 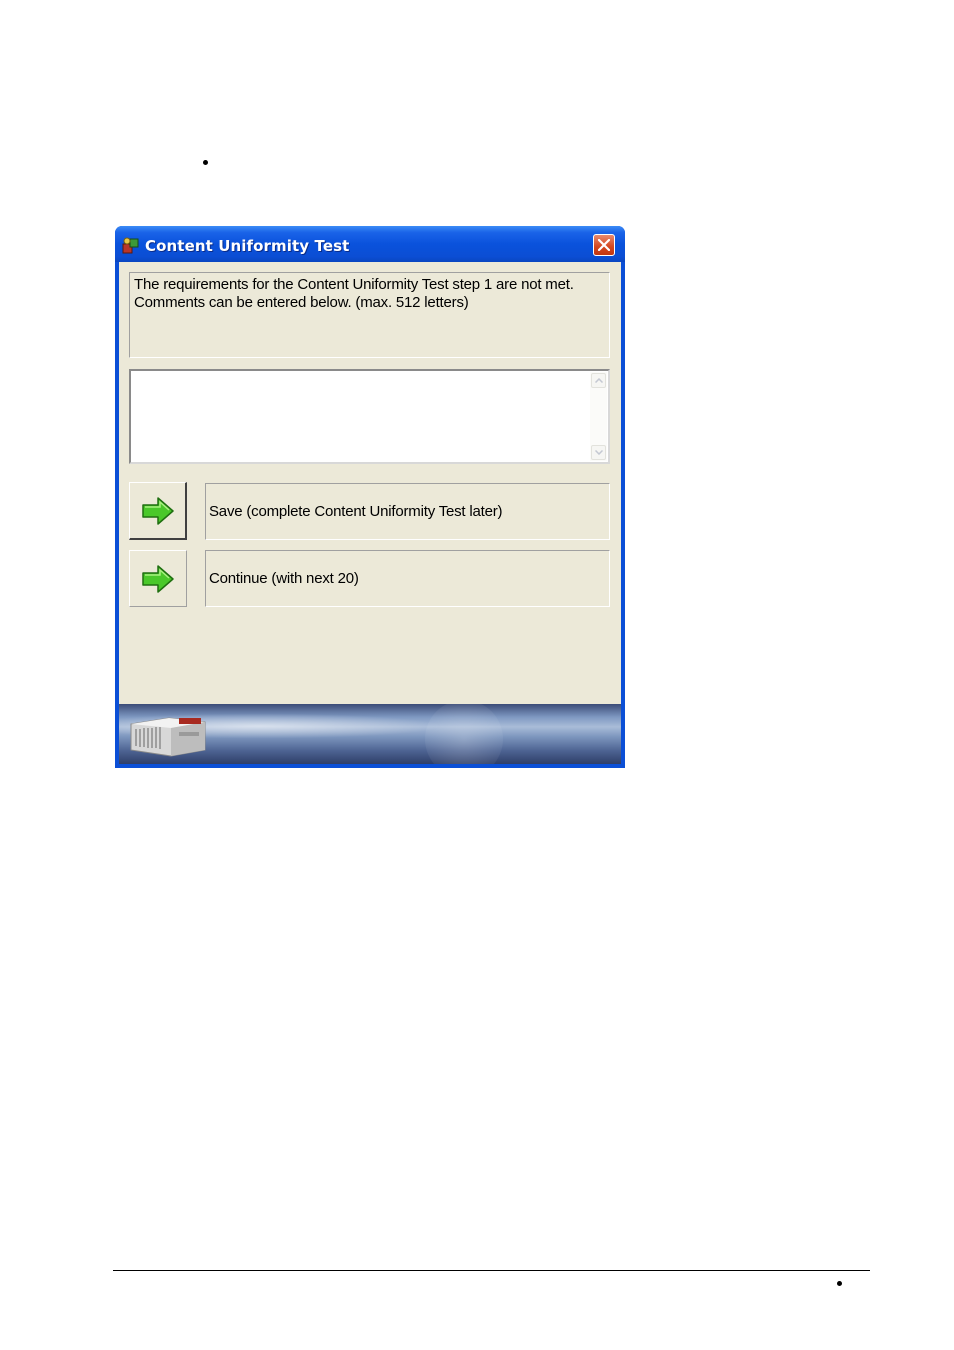 What do you see at coordinates (358, 415) in the screenshot?
I see `comment-input` at bounding box center [358, 415].